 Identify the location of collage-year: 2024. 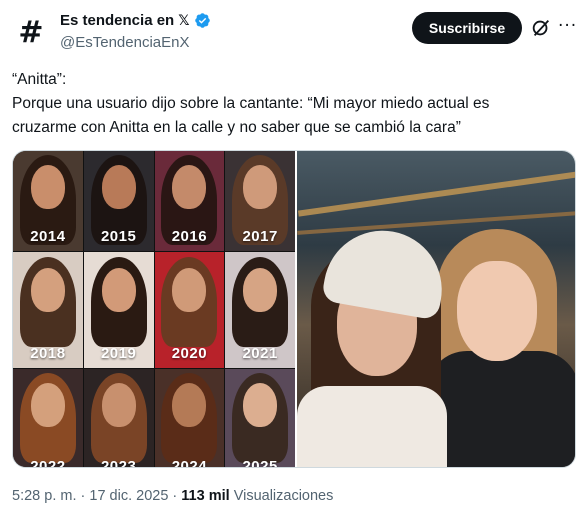
(189, 463).